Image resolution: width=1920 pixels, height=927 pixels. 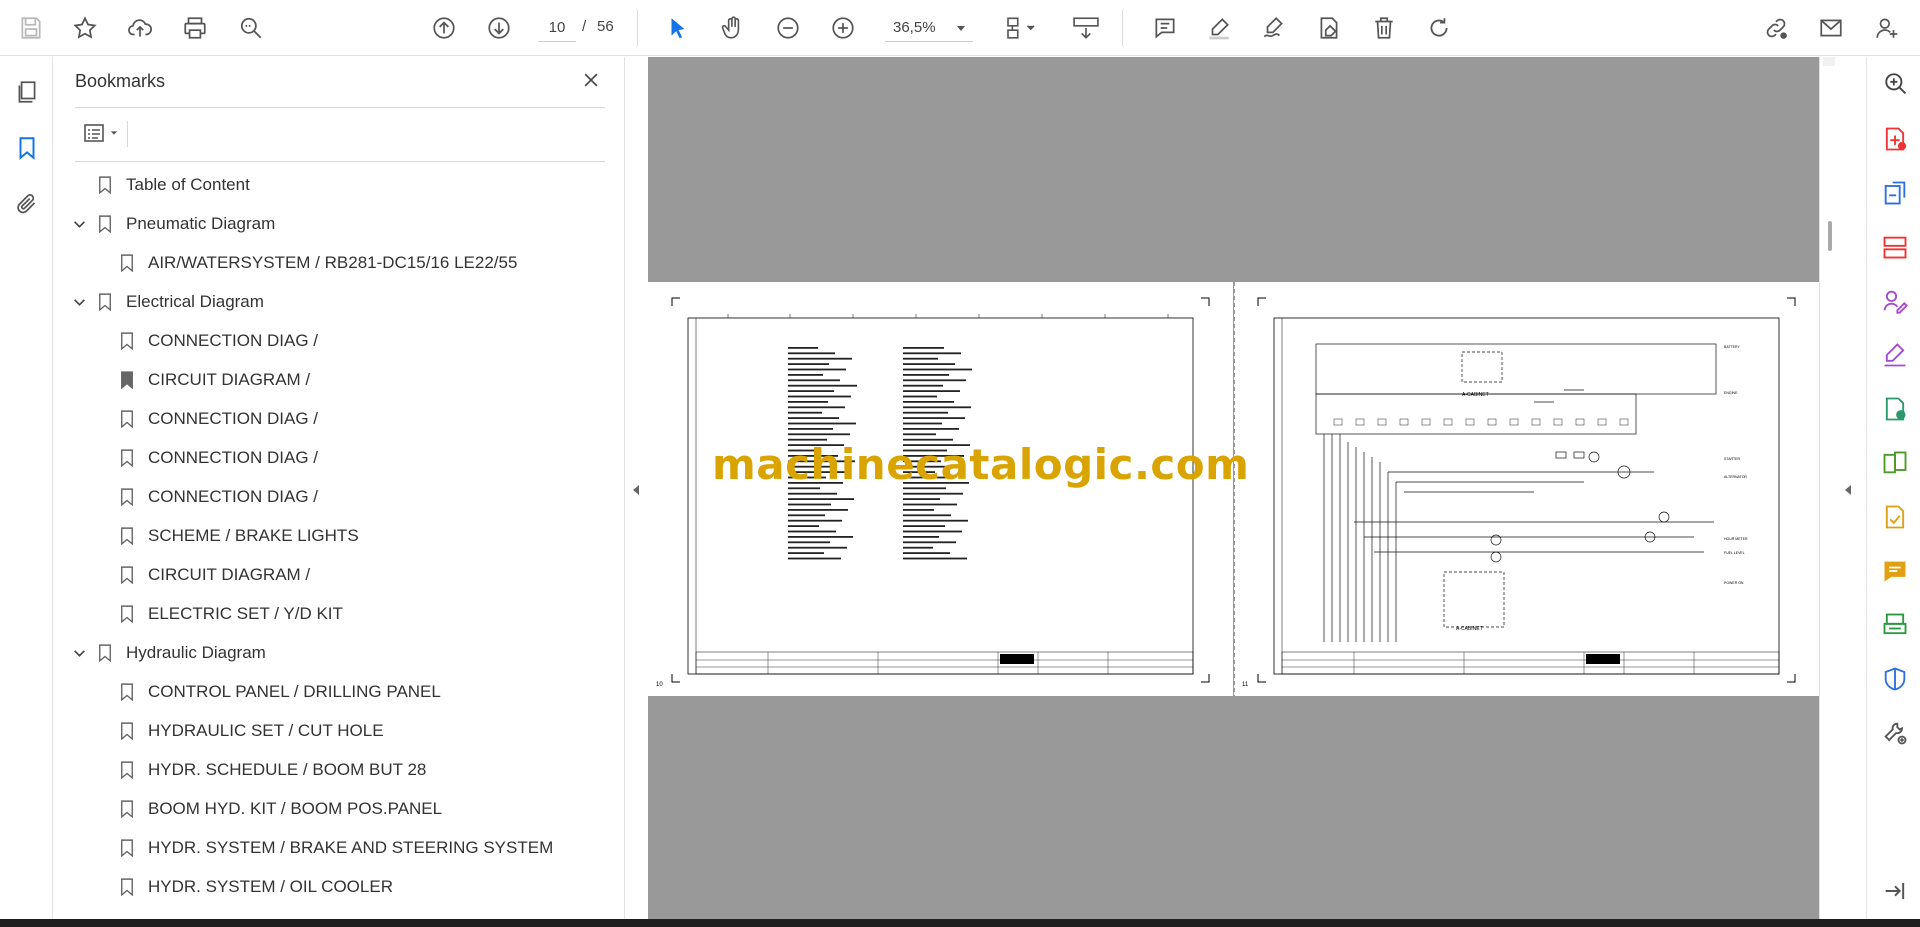 What do you see at coordinates (159, 185) in the screenshot?
I see `bookmark-item: Table of Content` at bounding box center [159, 185].